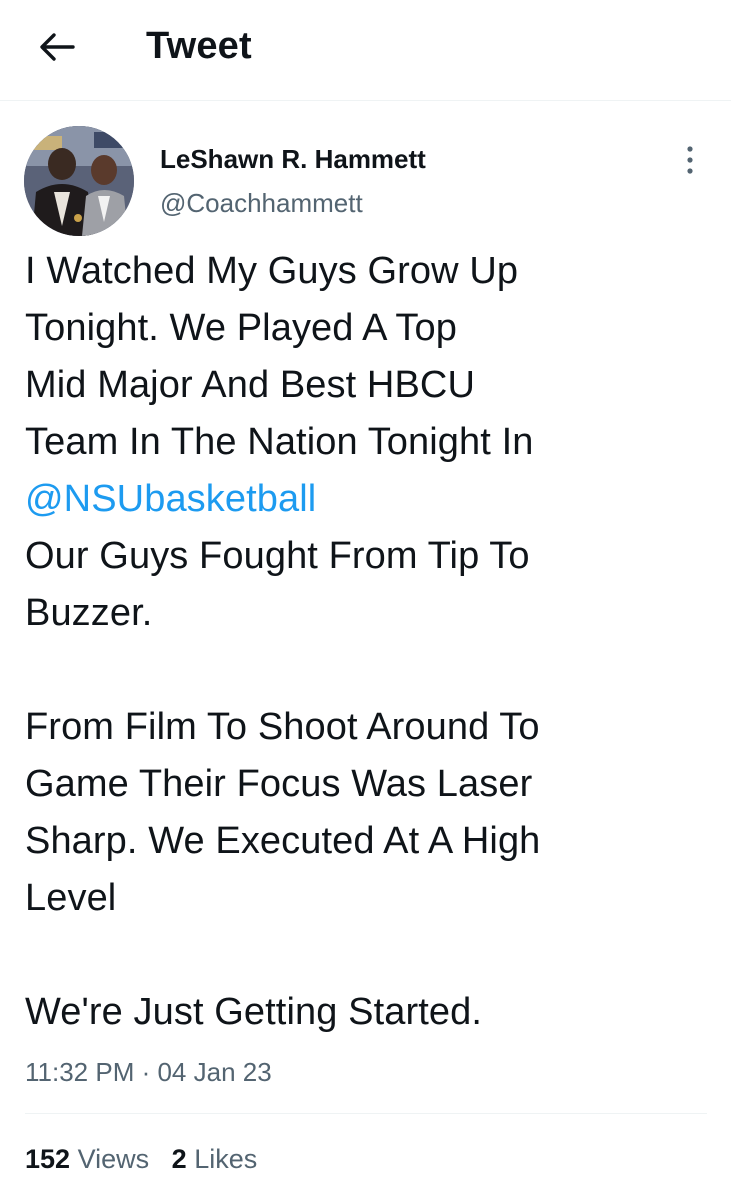 This screenshot has width=731, height=1200. I want to click on back-button, so click(57, 47).